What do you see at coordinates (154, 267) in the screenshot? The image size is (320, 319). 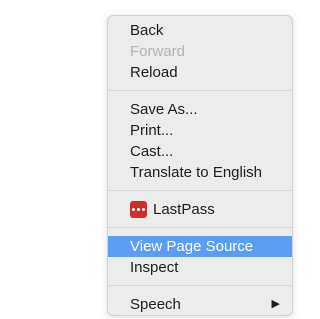 I see `menu-item-label: Inspect` at bounding box center [154, 267].